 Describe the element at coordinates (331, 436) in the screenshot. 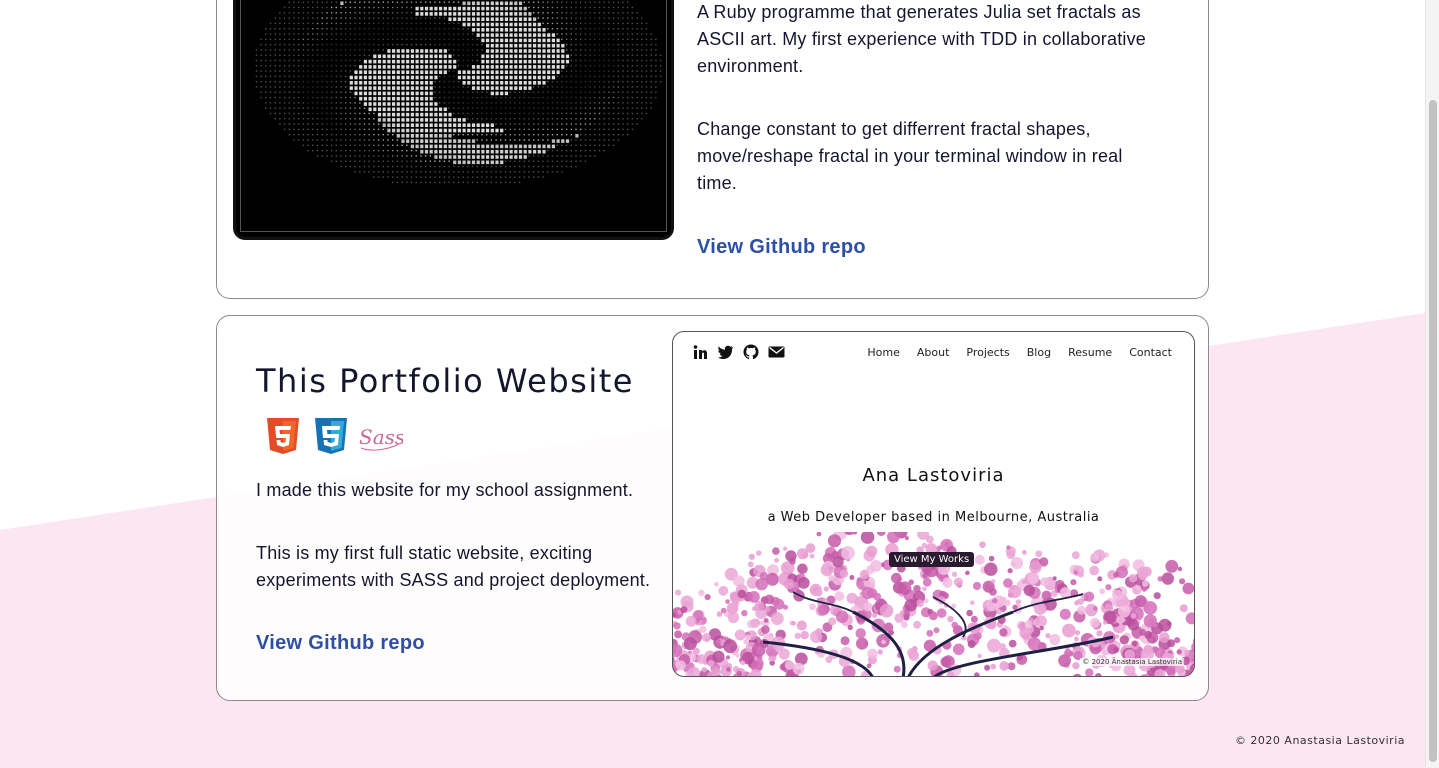

I see `css3-icon` at that location.